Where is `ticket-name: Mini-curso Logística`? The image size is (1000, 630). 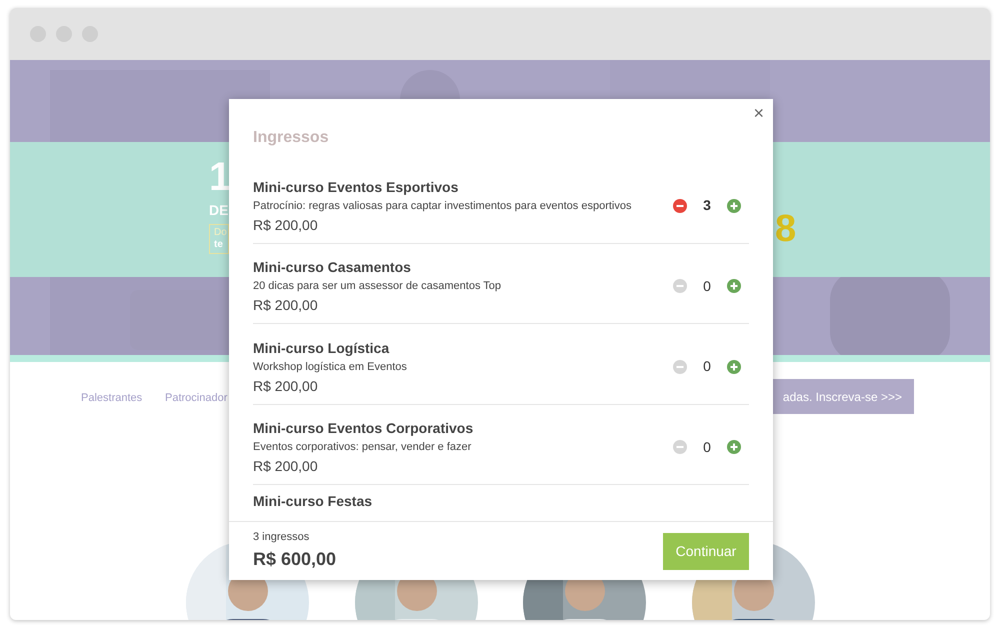
ticket-name: Mini-curso Logística is located at coordinates (321, 348).